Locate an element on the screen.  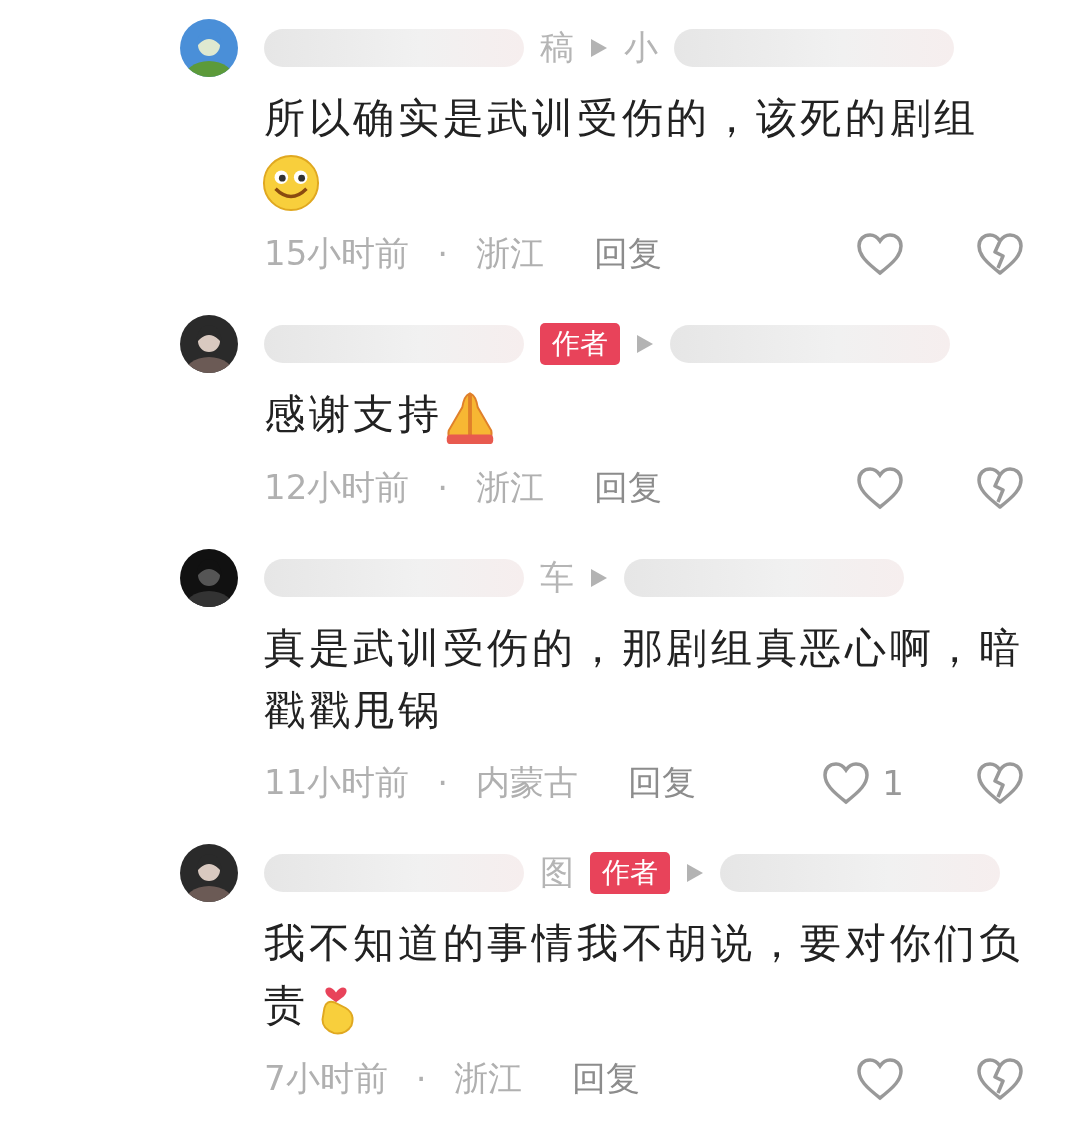
reply-target-name: 小 is located at coordinates (641, 48).